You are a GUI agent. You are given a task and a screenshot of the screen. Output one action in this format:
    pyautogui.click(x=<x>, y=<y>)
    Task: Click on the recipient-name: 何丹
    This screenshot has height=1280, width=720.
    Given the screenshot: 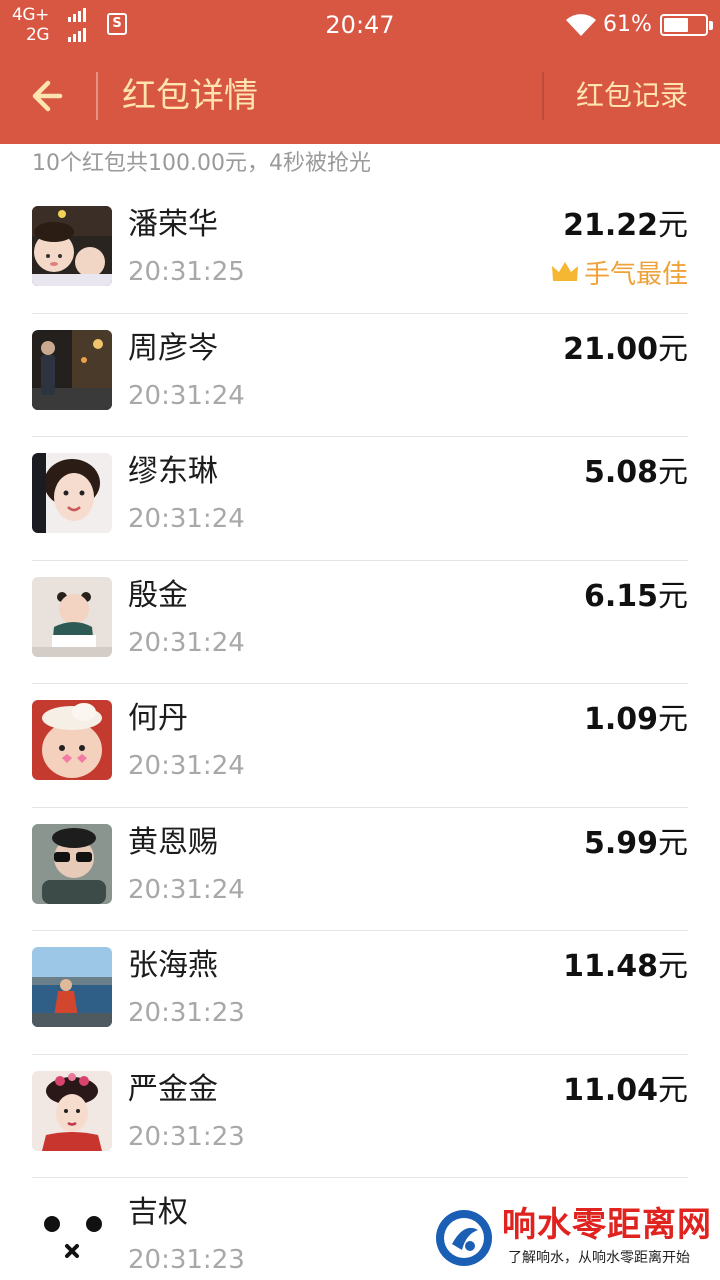 What is the action you would take?
    pyautogui.click(x=158, y=718)
    